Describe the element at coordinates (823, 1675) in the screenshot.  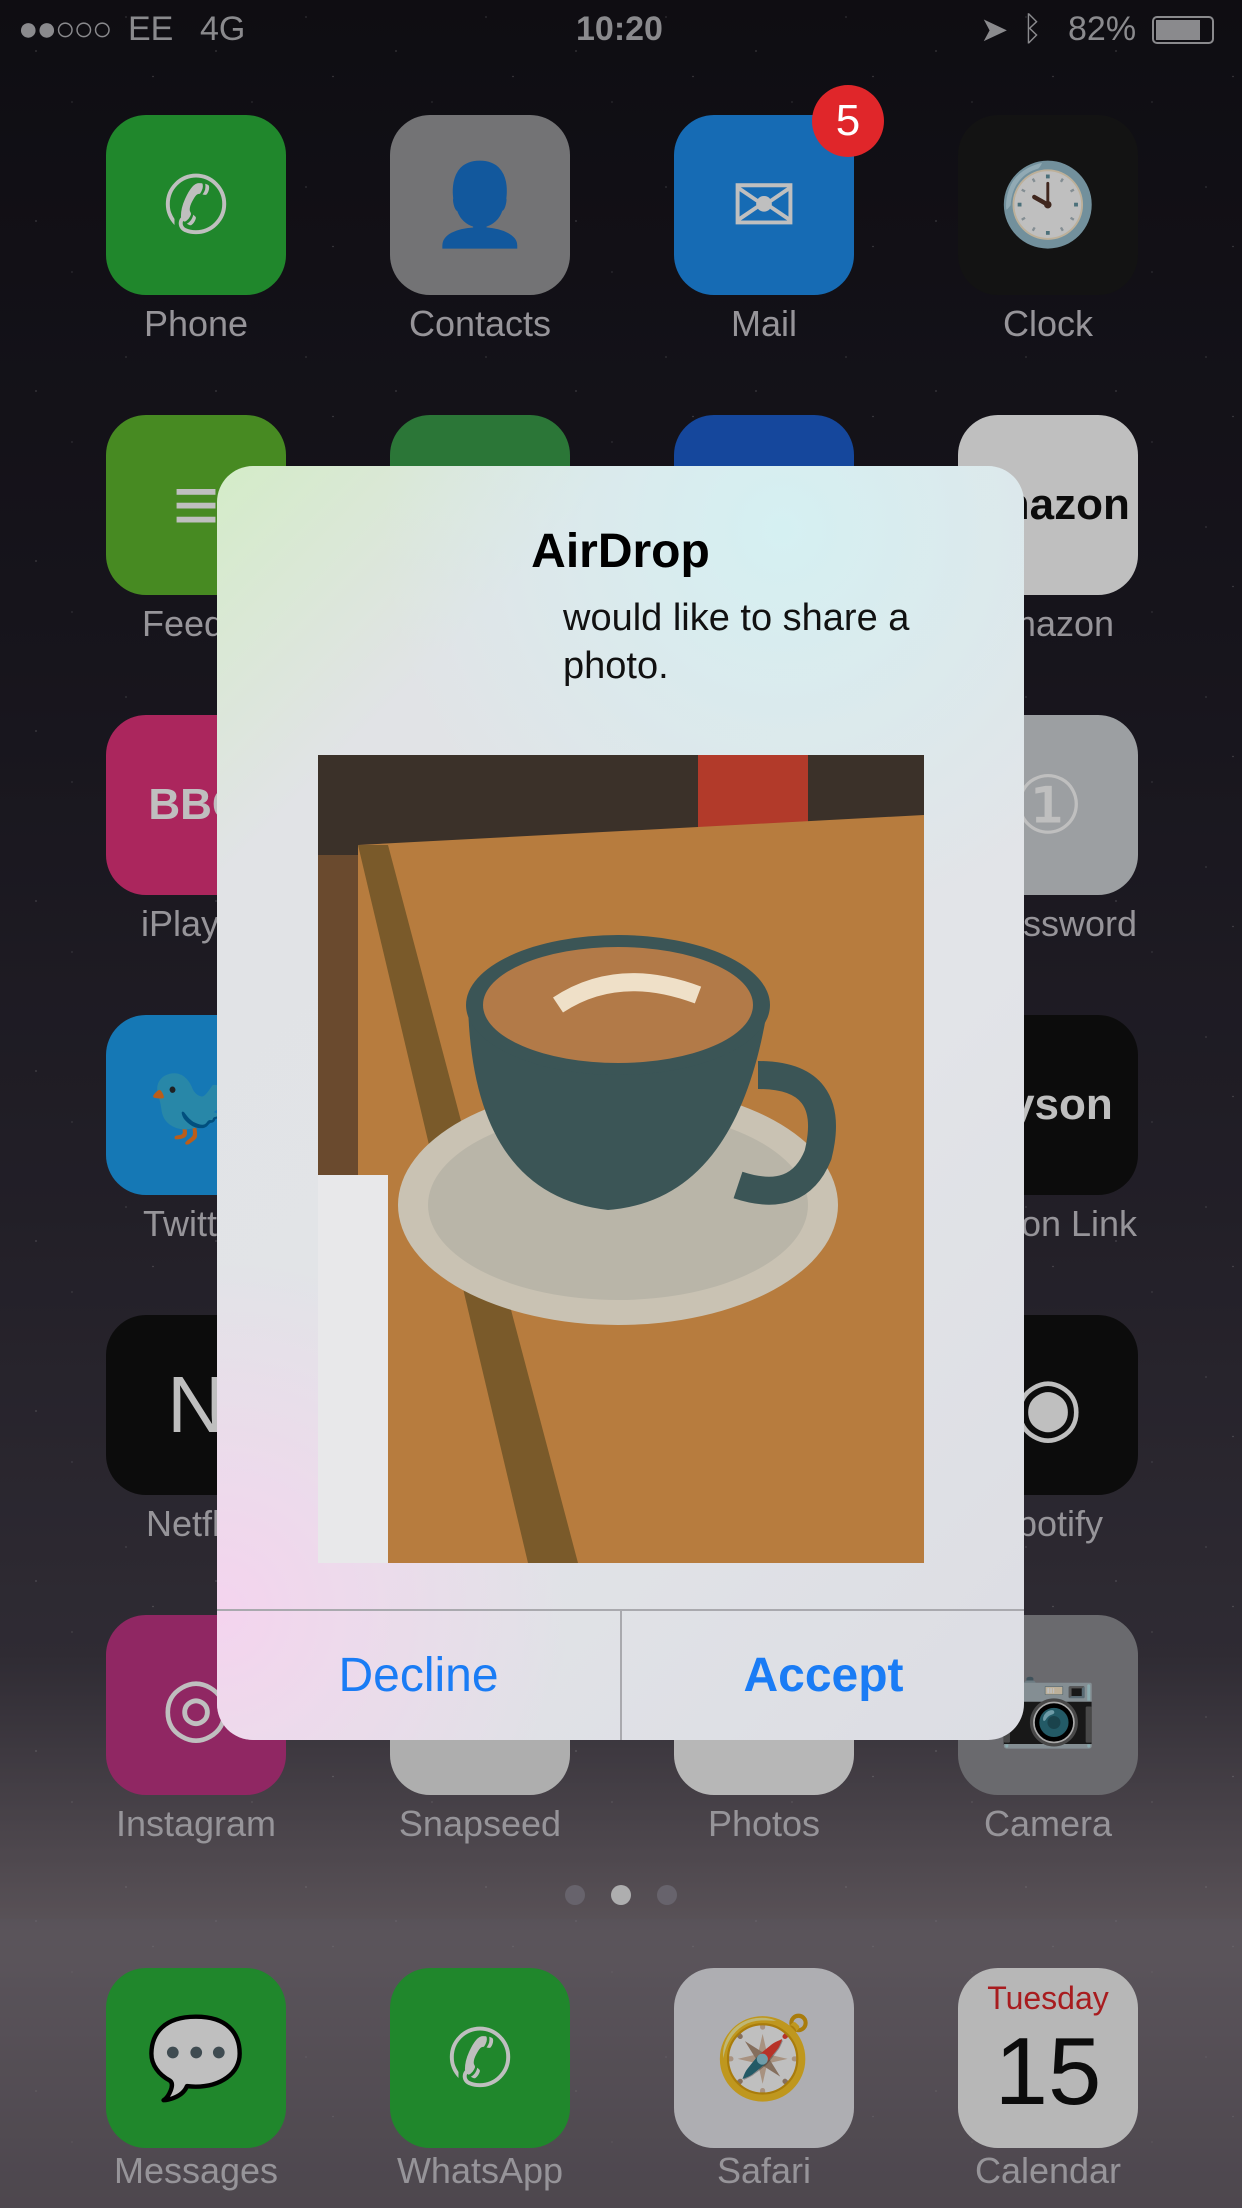
I see `accept-button: Accept` at that location.